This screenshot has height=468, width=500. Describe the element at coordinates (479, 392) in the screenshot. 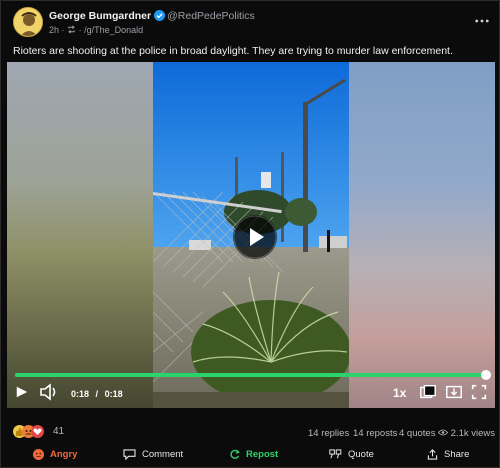

I see `fullscreen-icon` at that location.